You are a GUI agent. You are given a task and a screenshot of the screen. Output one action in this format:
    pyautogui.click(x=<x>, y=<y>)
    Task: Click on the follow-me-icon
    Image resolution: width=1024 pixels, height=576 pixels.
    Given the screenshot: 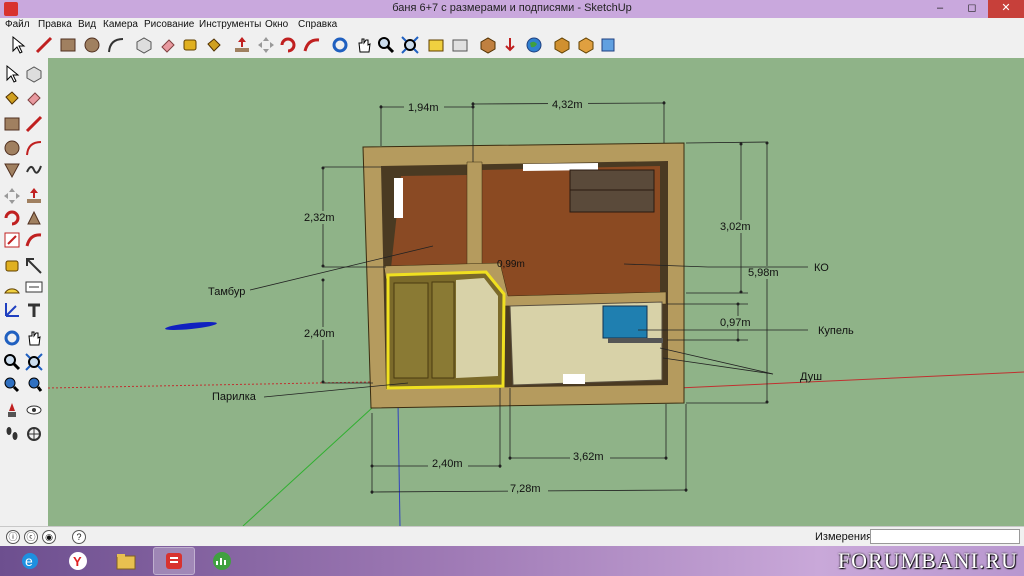 What is the action you would take?
    pyautogui.click(x=312, y=45)
    